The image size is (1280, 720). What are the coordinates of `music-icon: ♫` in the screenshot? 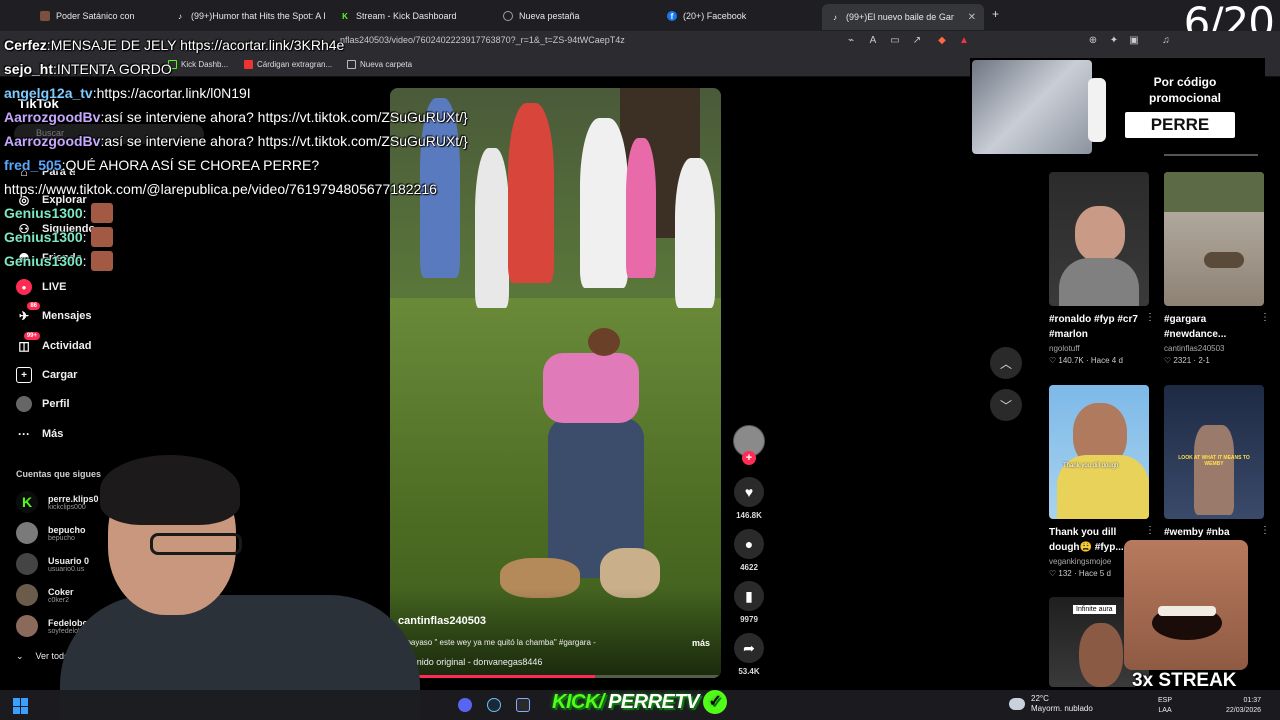 It's located at (1166, 41).